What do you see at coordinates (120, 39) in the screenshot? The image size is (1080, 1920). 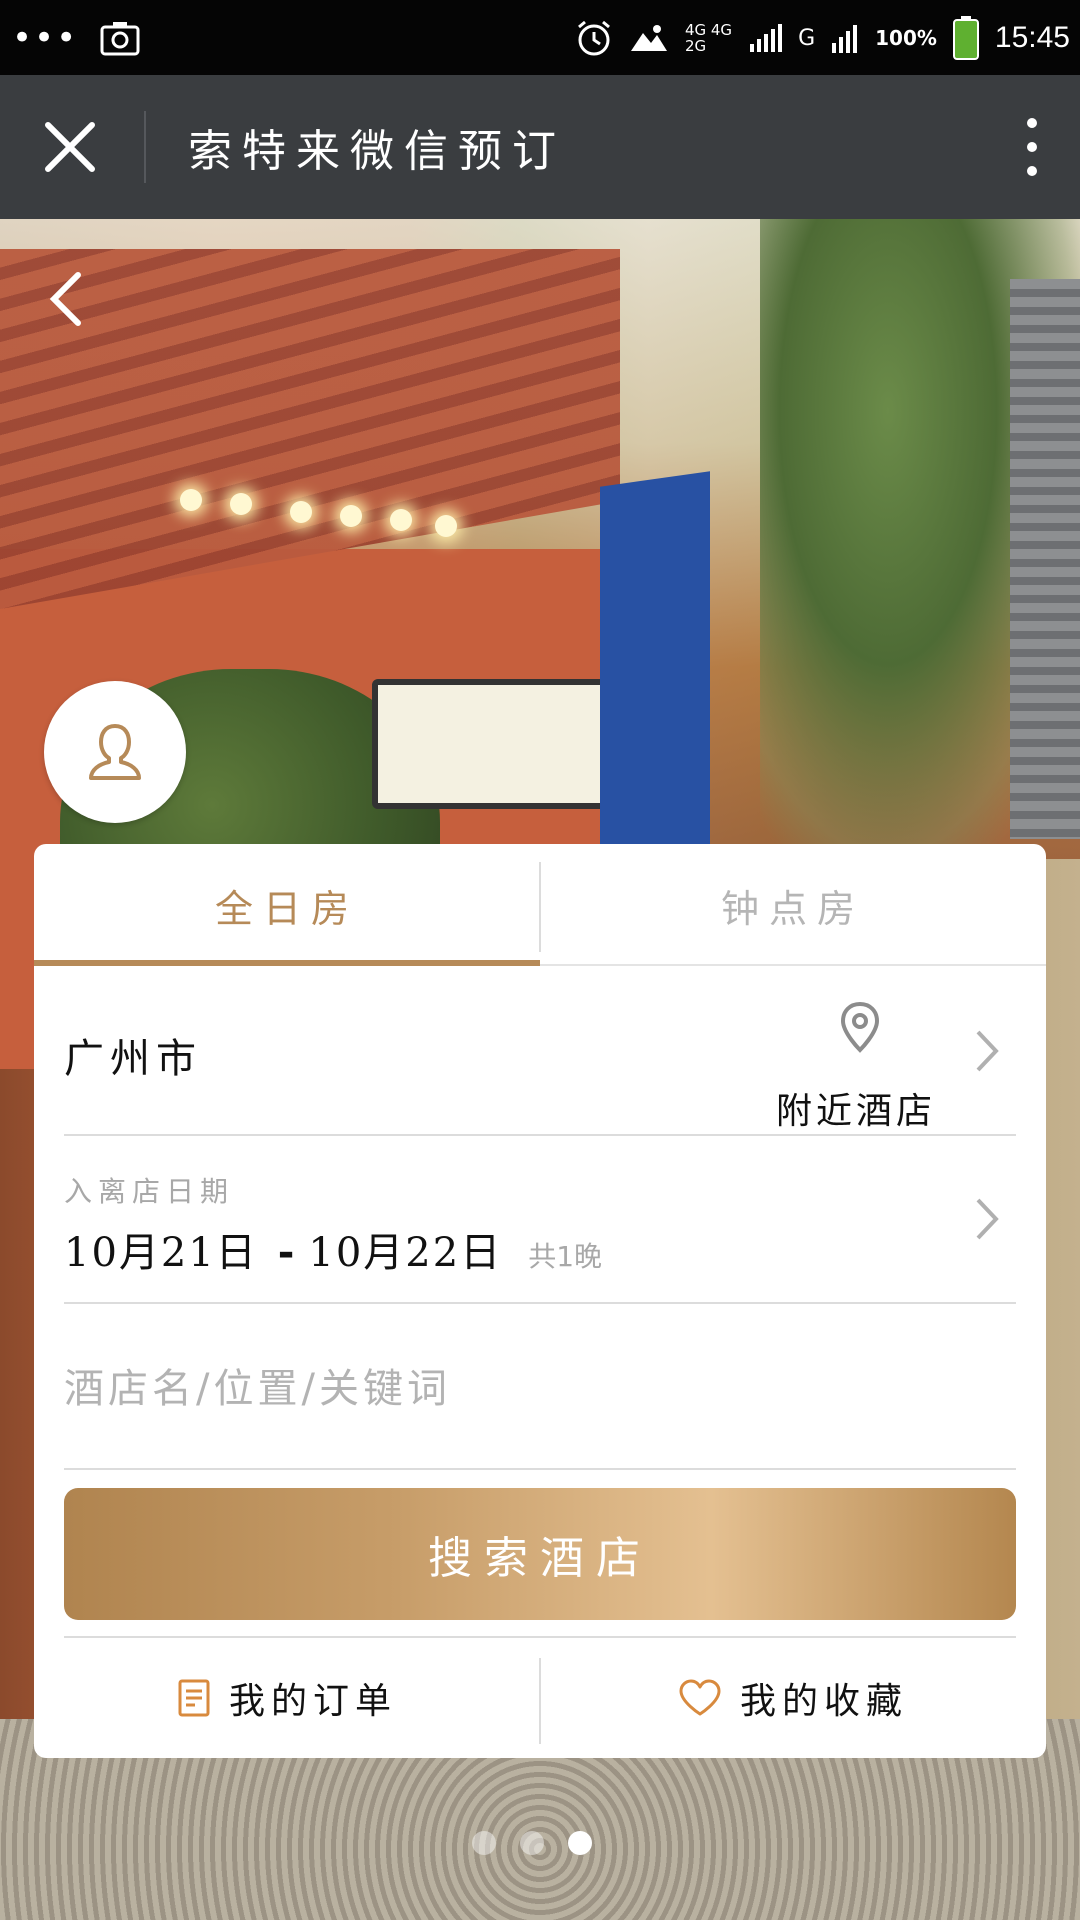 I see `screenshot-icon` at bounding box center [120, 39].